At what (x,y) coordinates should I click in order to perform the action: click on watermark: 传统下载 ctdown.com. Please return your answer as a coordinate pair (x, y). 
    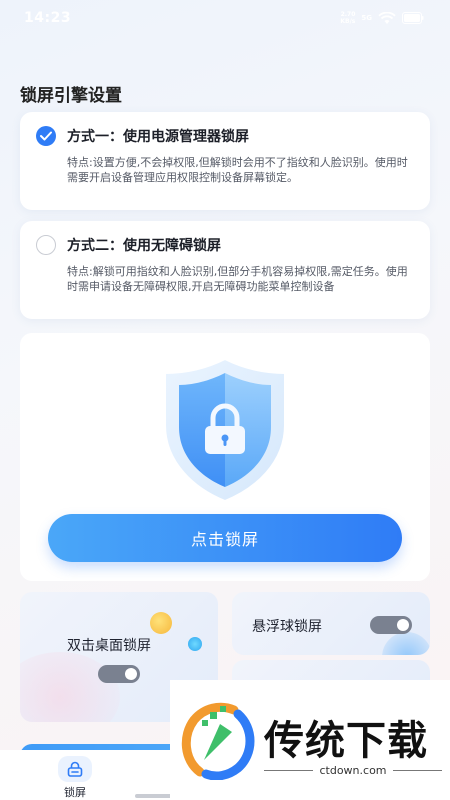
    Looking at the image, I should click on (310, 740).